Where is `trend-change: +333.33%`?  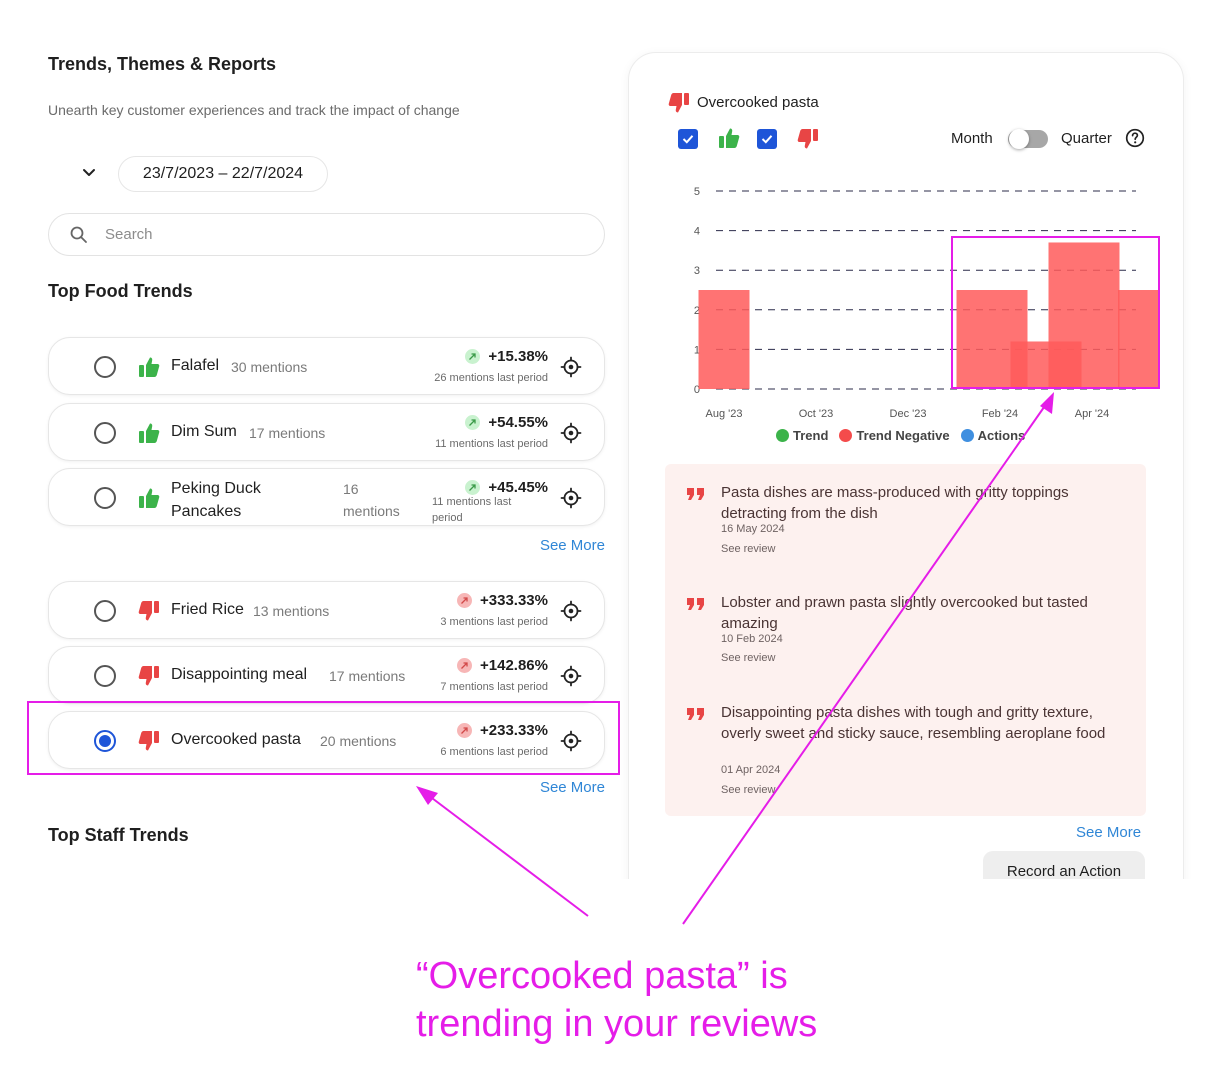 trend-change: +333.33% is located at coordinates (502, 600).